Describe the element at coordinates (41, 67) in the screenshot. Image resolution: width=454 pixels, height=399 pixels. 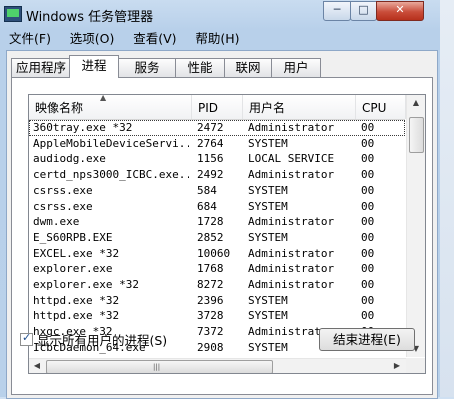
I see `tab-applications: 应用程序` at that location.